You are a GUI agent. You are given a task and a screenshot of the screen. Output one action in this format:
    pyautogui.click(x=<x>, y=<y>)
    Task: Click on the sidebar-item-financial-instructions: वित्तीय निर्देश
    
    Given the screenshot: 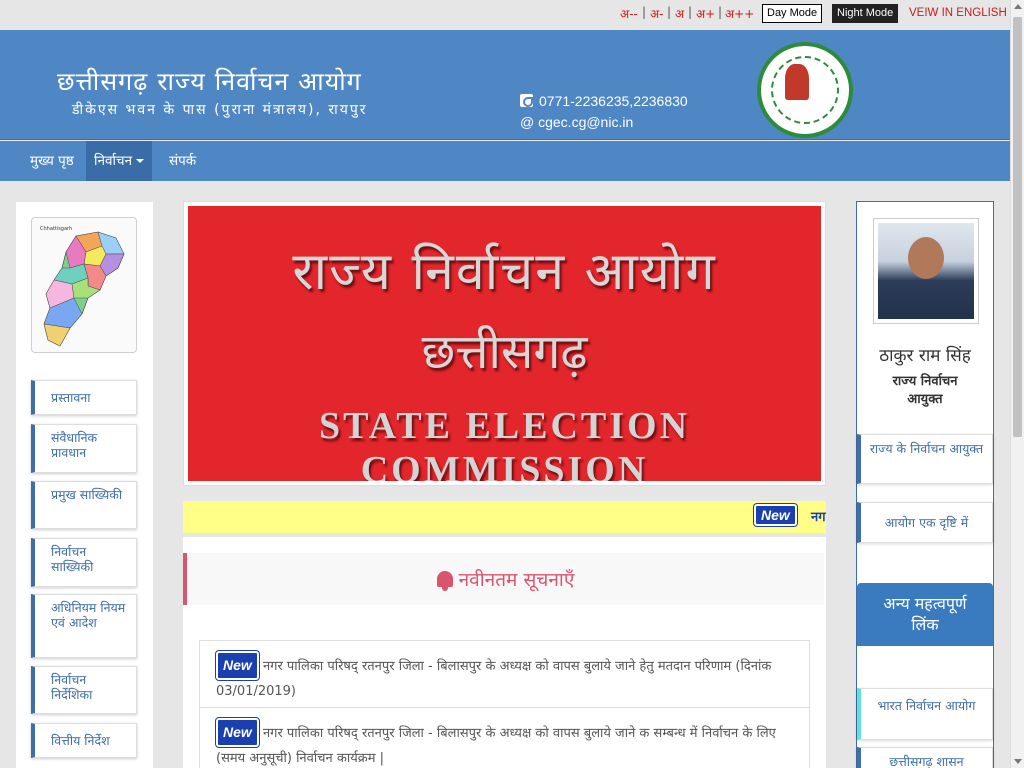 What is the action you would take?
    pyautogui.click(x=84, y=740)
    